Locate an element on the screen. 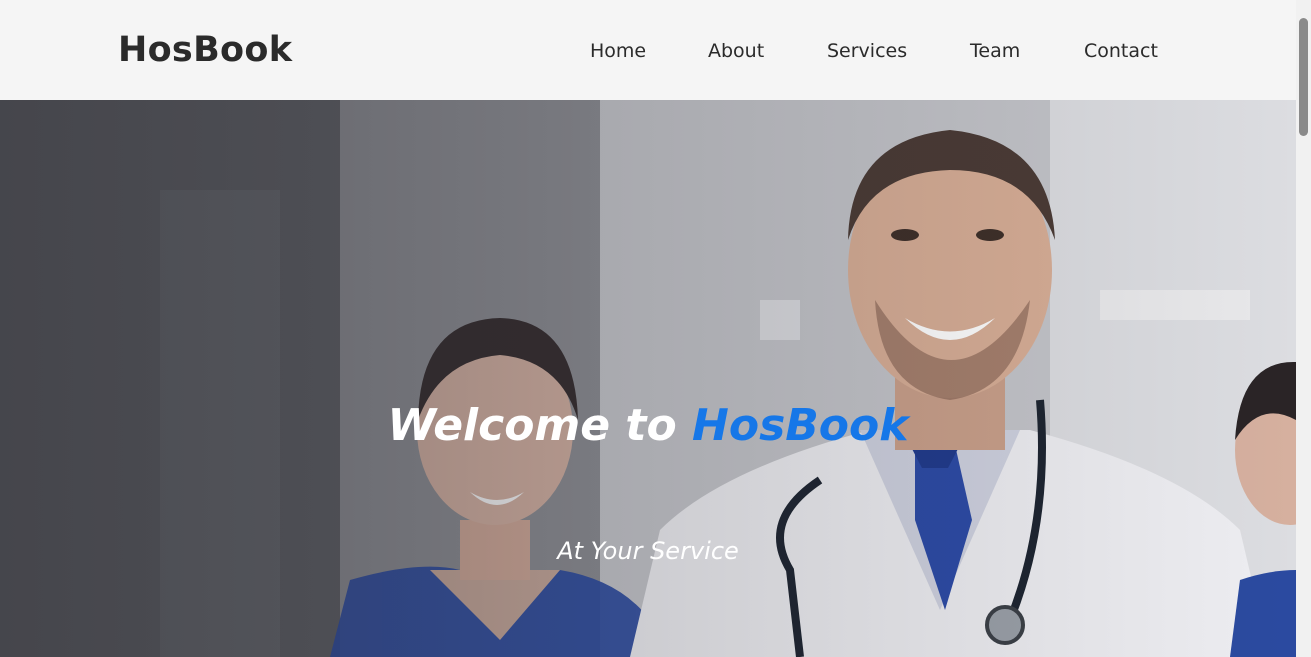  vertical-scrollbar is located at coordinates (1303, 328).